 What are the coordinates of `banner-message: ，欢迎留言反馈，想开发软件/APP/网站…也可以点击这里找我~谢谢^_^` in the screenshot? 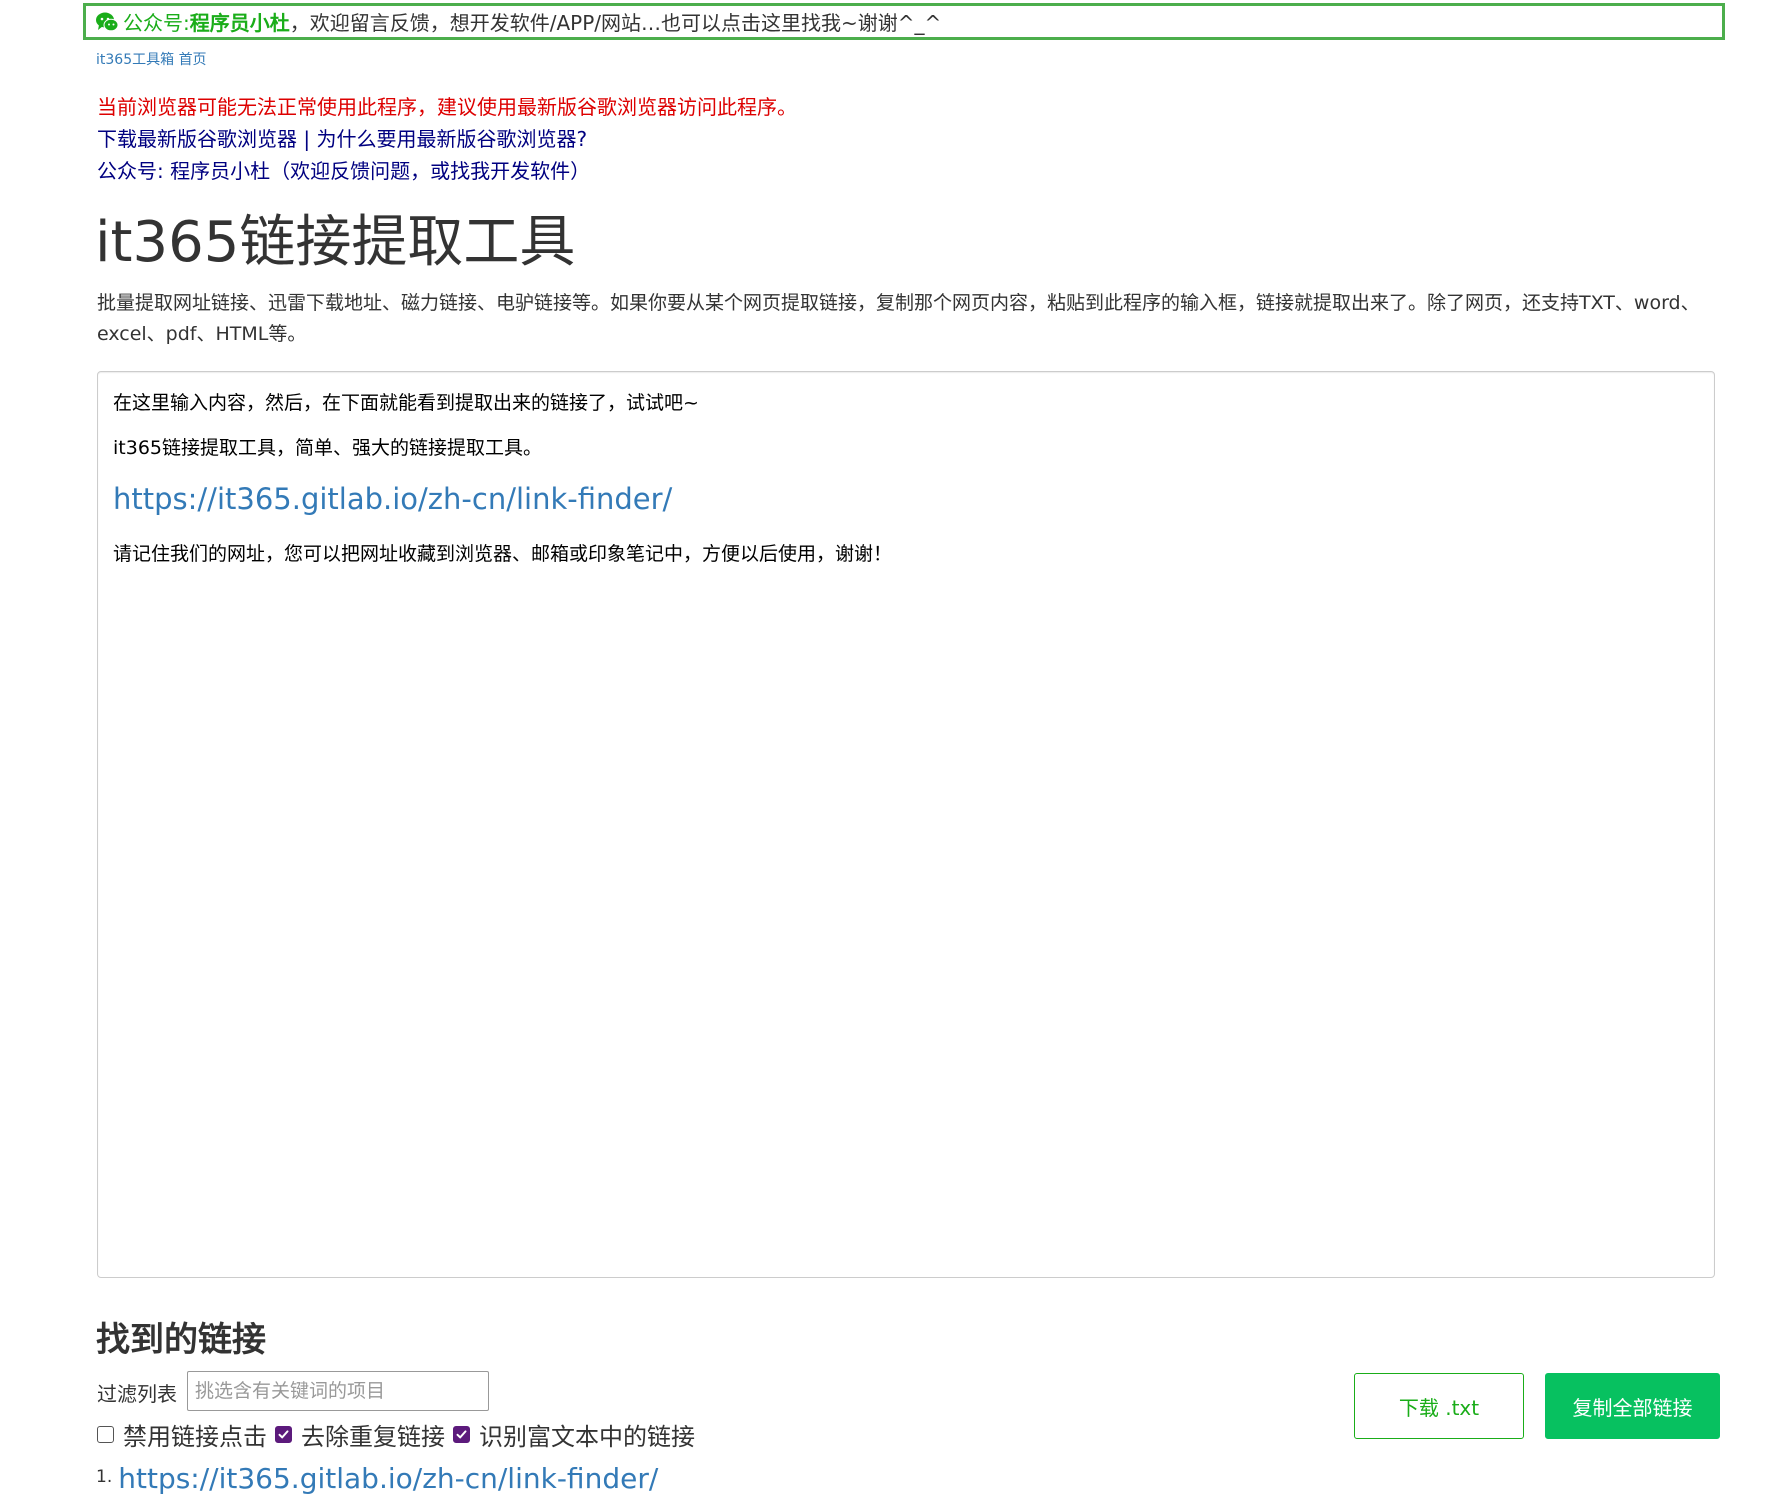 It's located at (615, 23).